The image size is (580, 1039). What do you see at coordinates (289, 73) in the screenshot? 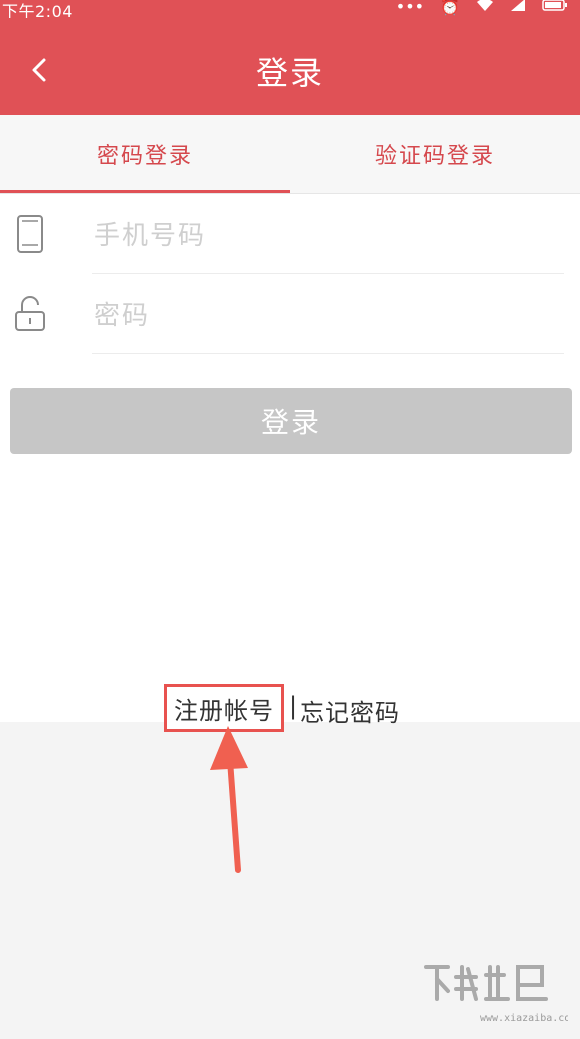
I see `page-title: 登录` at bounding box center [289, 73].